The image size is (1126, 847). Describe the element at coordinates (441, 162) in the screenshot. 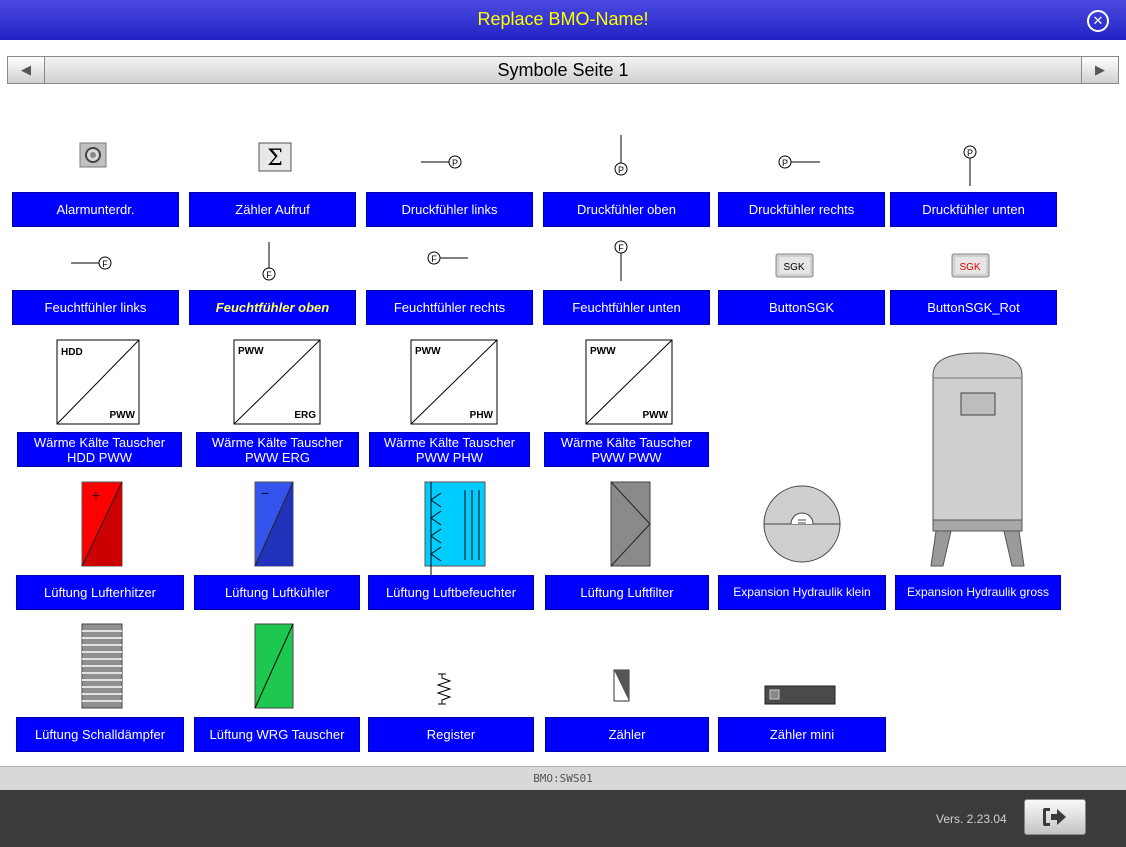

I see `pressure-sensor-left-icon: P` at that location.